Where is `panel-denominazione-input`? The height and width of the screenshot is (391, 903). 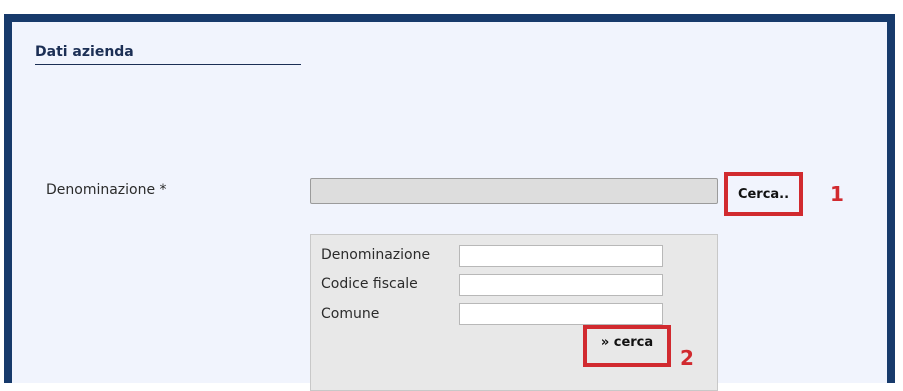
panel-denominazione-input is located at coordinates (561, 256).